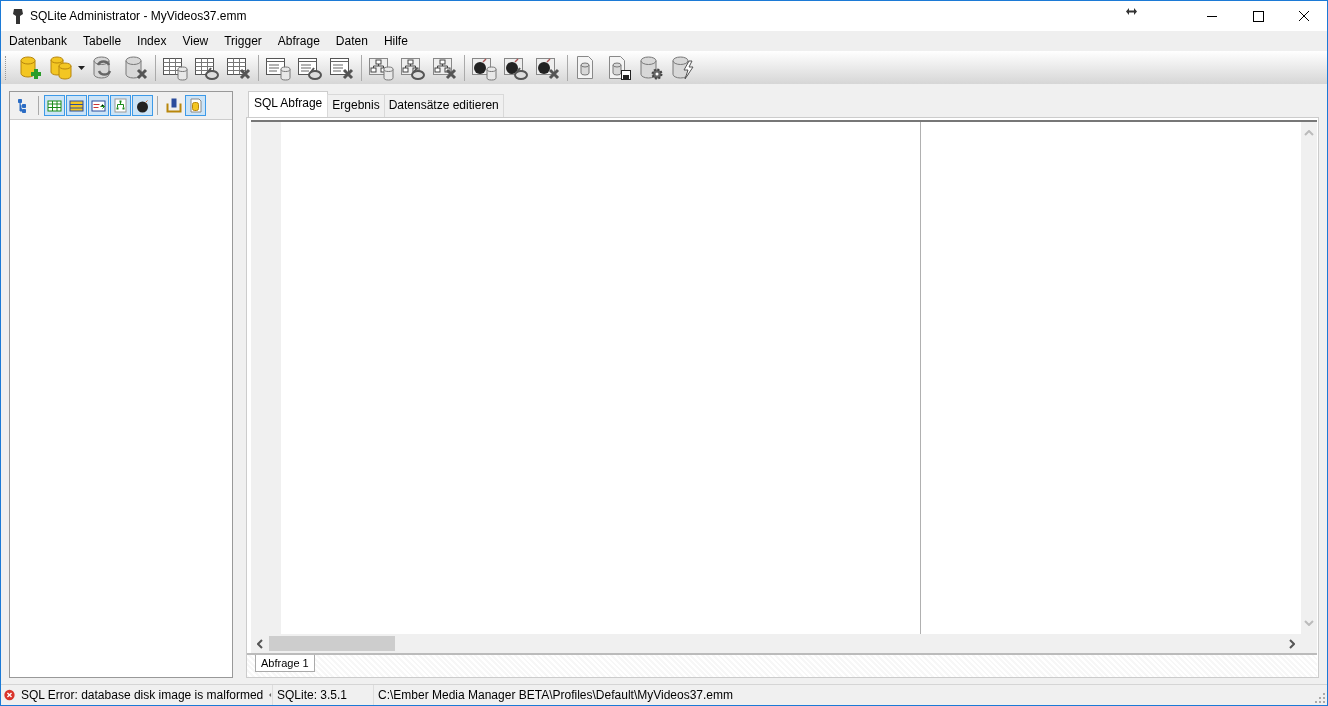 This screenshot has height=706, width=1328. Describe the element at coordinates (784, 643) in the screenshot. I see `horizontal-scrollbar` at that location.